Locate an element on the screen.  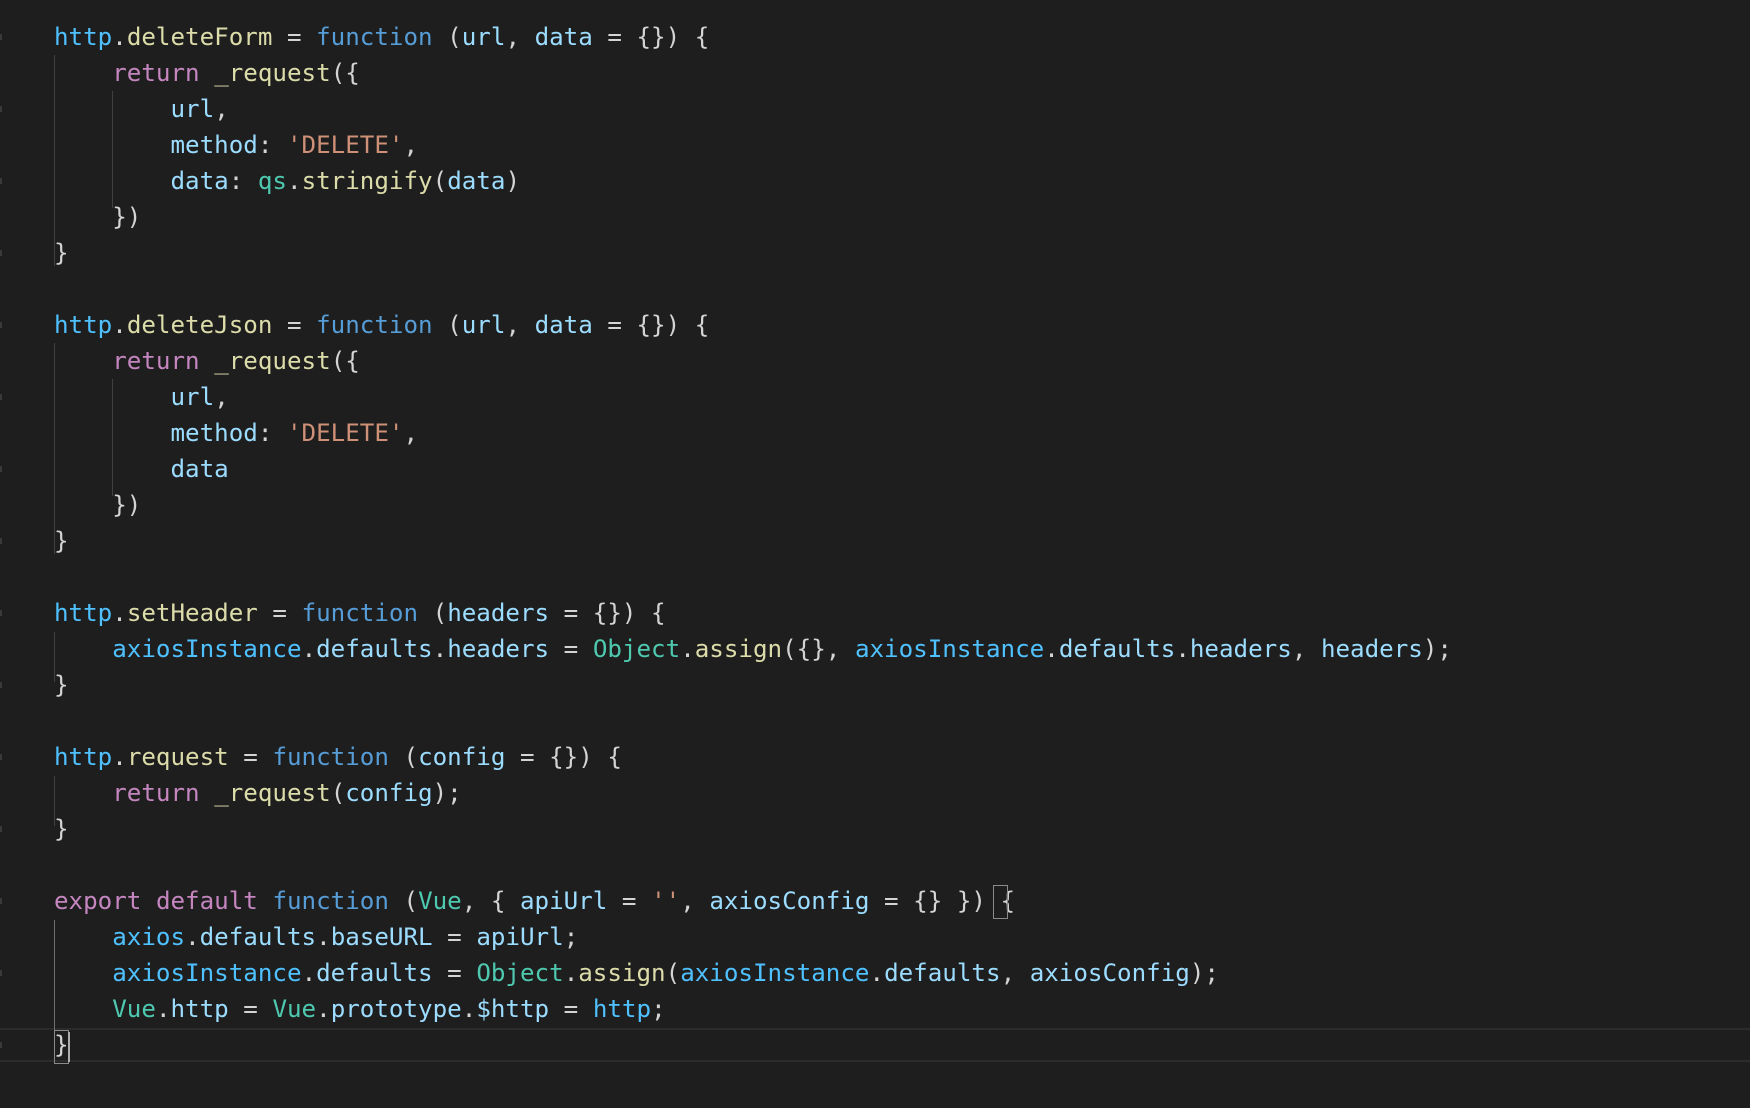
code-line: axios.defaults.baseURL = apiUrl; is located at coordinates (875, 937).